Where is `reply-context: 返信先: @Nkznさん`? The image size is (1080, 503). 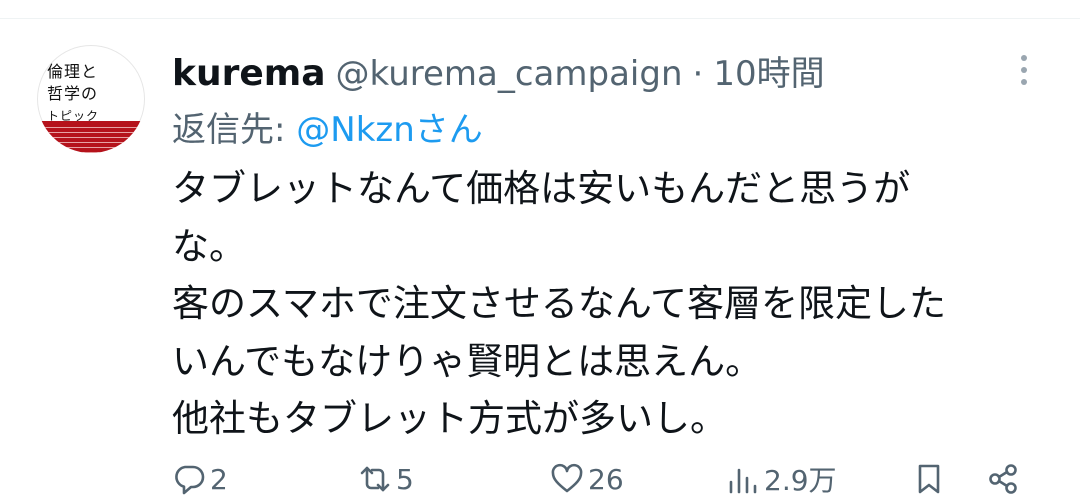
reply-context: 返信先: @Nkznさん is located at coordinates (327, 126).